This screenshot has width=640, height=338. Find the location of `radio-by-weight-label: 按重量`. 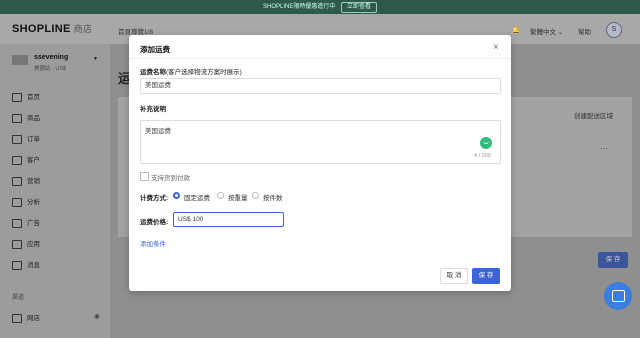

radio-by-weight-label: 按重量 is located at coordinates (238, 197).